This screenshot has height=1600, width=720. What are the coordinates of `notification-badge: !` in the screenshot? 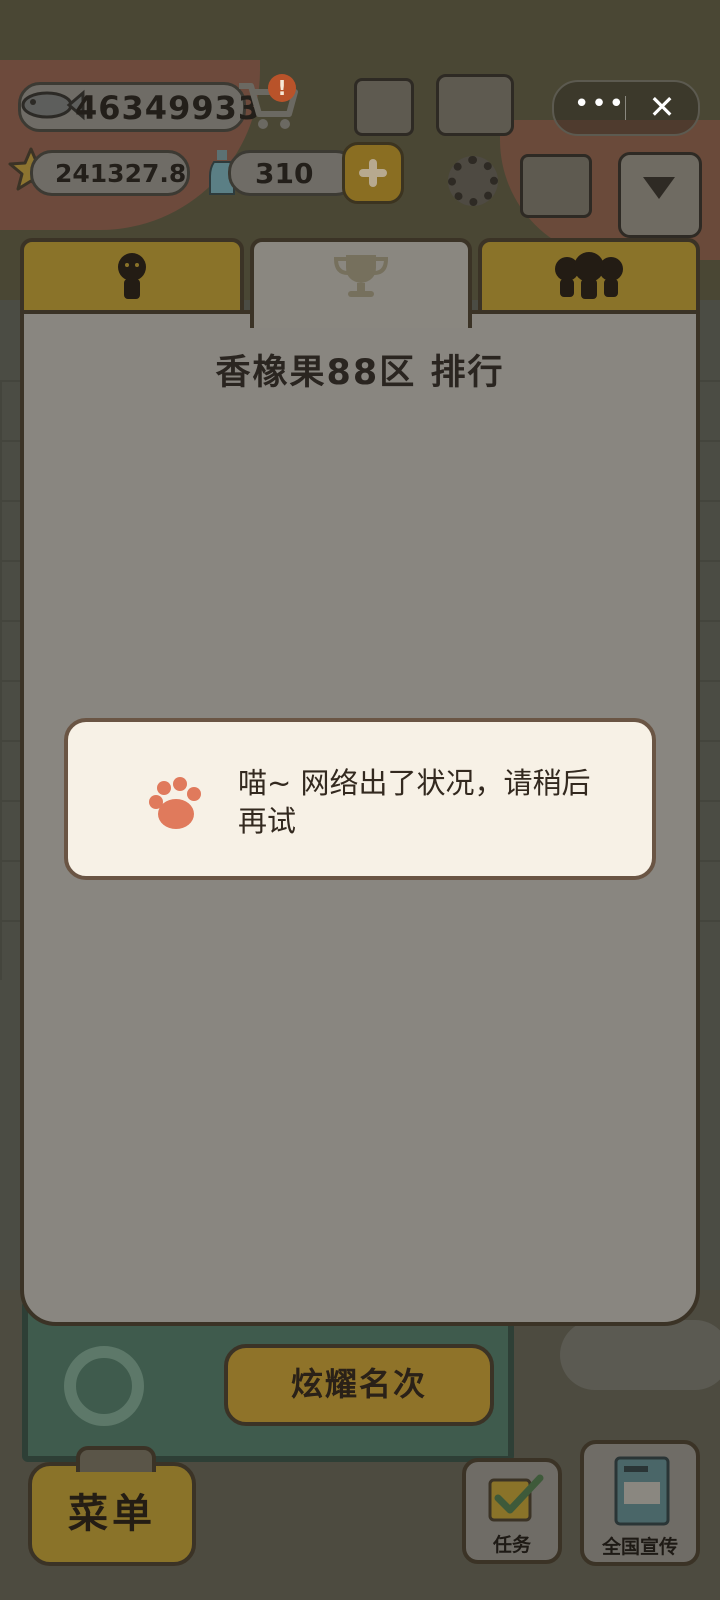 It's located at (282, 88).